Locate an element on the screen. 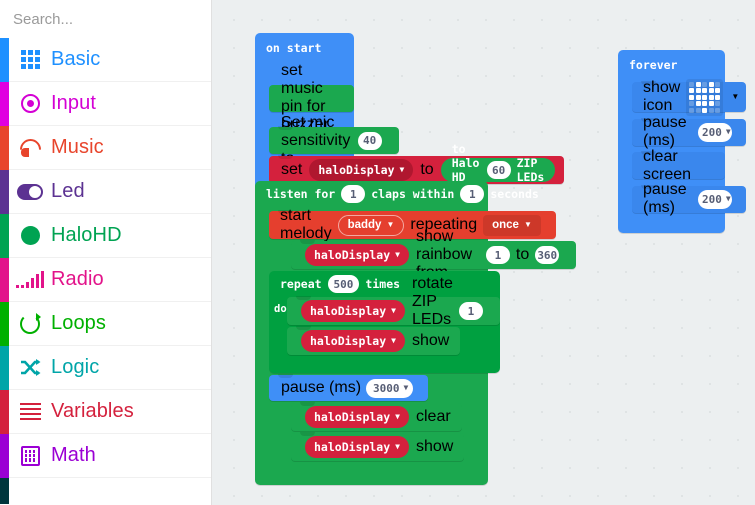 The image size is (755, 505). forever-label: forever is located at coordinates (653, 65).